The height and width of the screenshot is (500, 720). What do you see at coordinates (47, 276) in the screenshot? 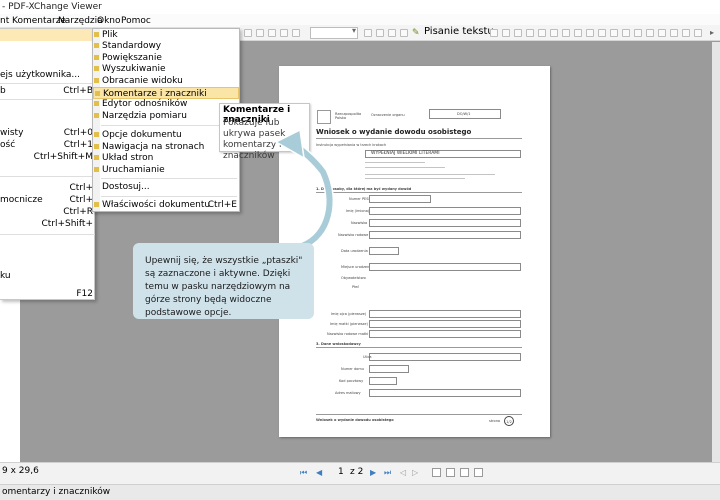
I see `menu-item-ku: ku` at bounding box center [47, 276].